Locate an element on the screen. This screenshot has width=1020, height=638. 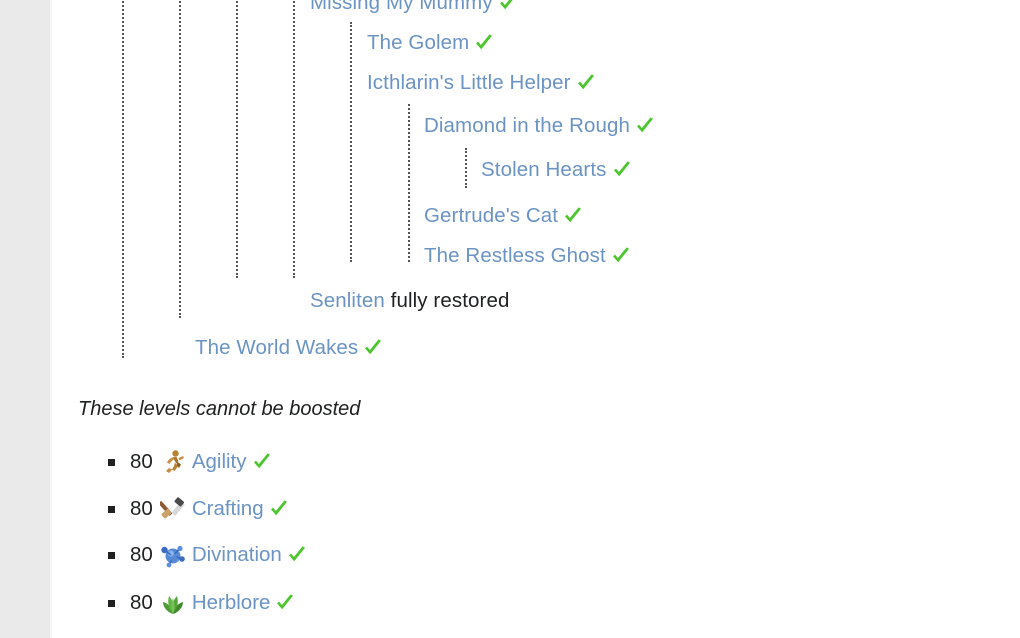
quest-tree-row: The World Wakes is located at coordinates (289, 348).